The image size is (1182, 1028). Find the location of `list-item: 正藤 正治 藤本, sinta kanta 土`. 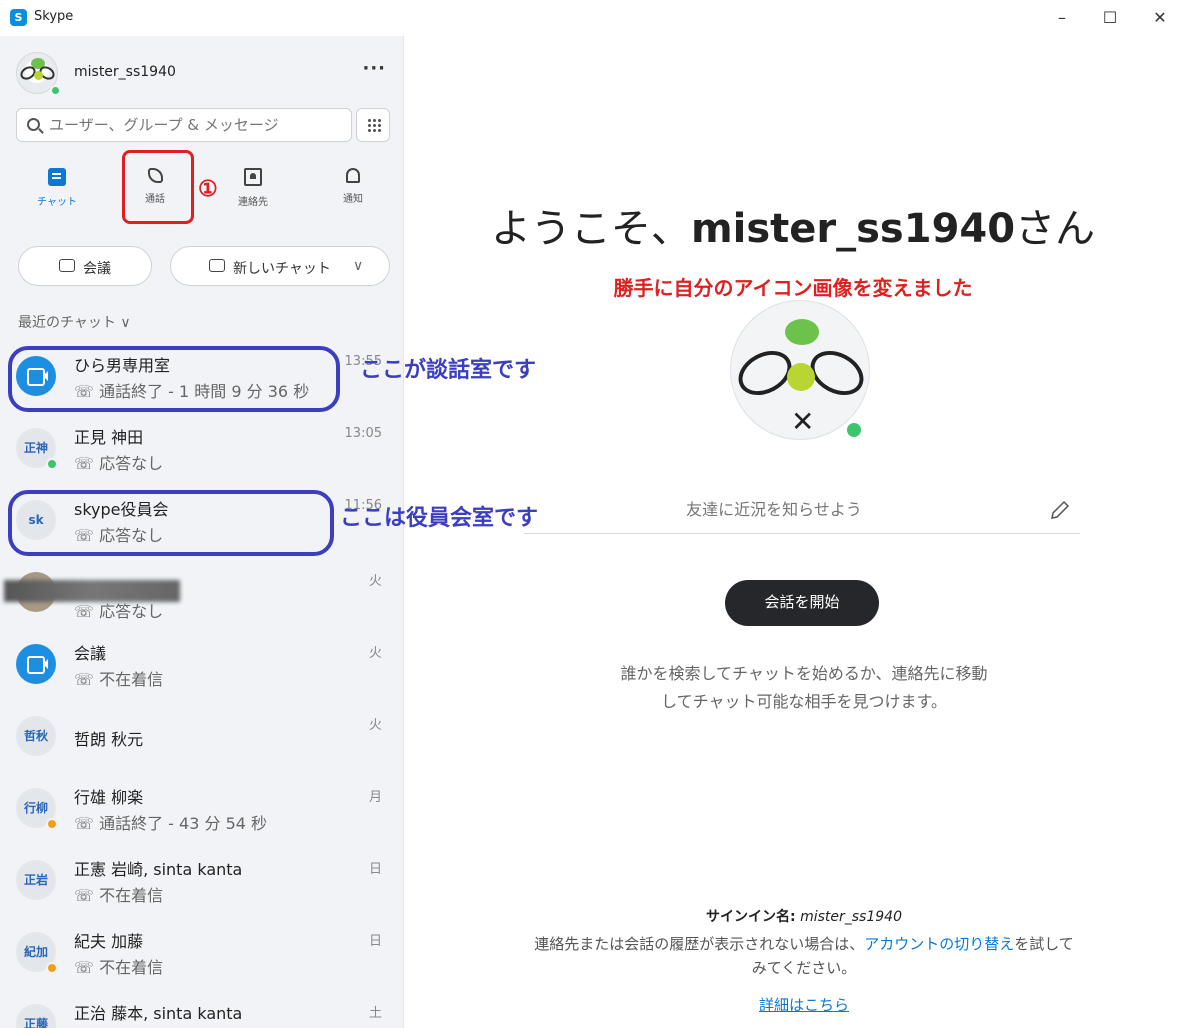

list-item: 正藤 正治 藤本, sinta kanta 土 is located at coordinates (201, 1009).